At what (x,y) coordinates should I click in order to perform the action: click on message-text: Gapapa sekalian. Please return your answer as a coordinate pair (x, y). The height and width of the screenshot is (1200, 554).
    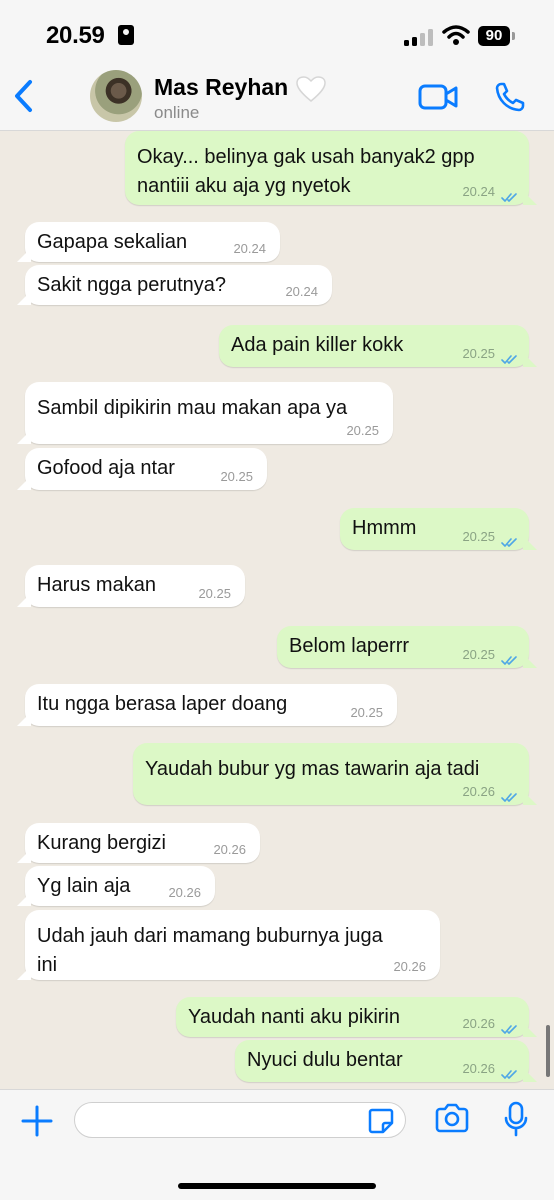
    Looking at the image, I should click on (112, 242).